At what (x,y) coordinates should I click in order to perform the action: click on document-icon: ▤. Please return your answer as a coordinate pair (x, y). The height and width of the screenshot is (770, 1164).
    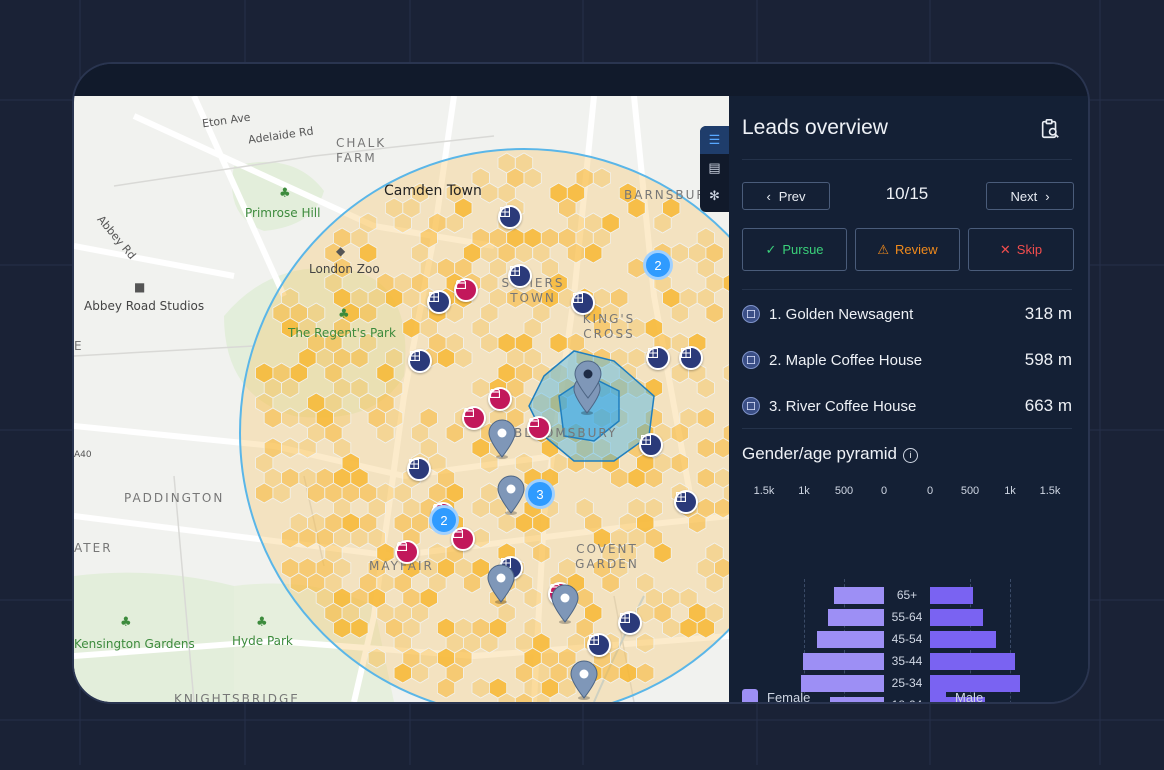
    Looking at the image, I should click on (714, 168).